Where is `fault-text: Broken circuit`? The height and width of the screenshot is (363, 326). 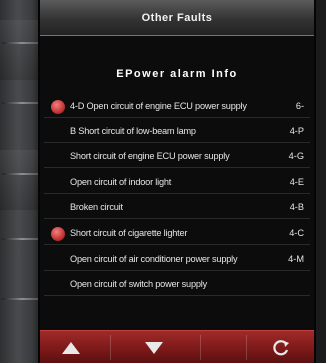 fault-text: Broken circuit is located at coordinates (96, 207).